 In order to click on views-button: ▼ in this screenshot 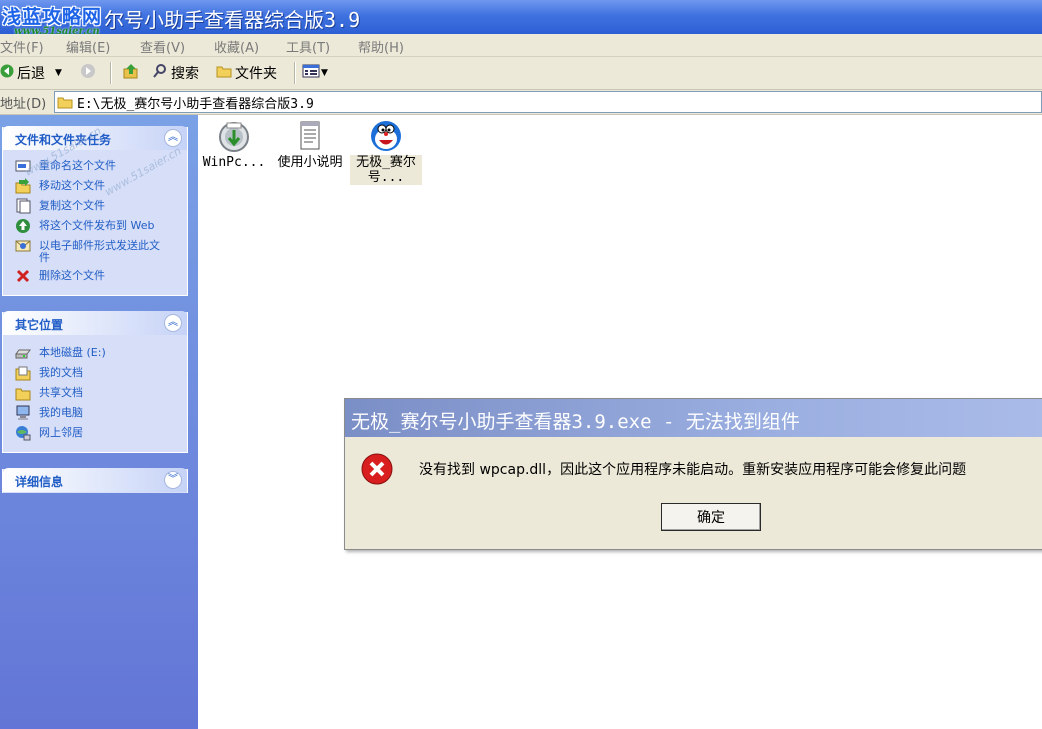, I will do `click(315, 73)`.